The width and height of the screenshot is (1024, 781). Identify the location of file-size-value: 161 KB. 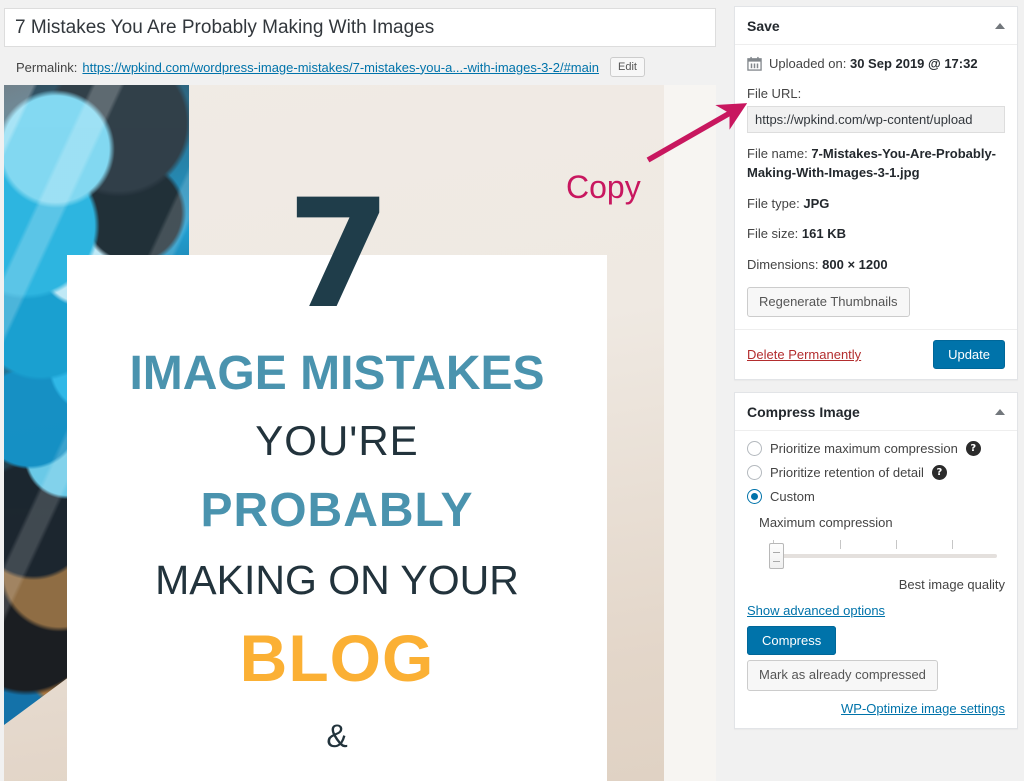
(823, 234).